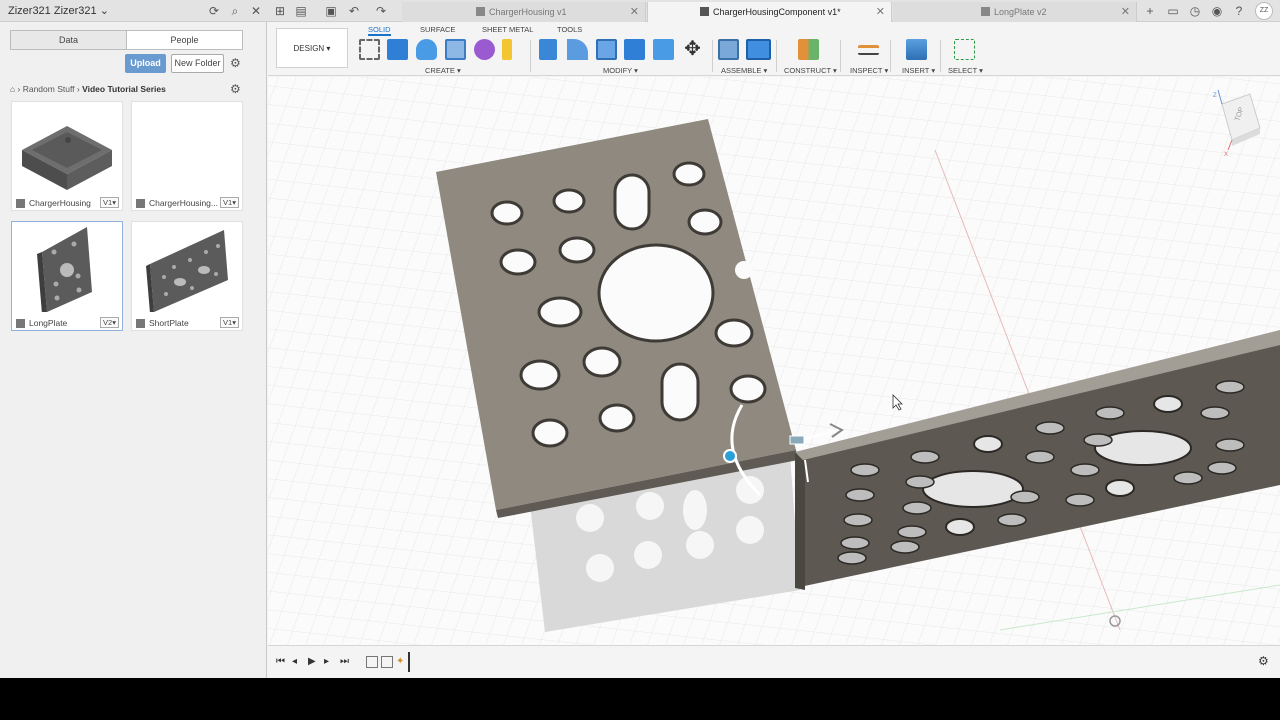 The width and height of the screenshot is (1280, 720). I want to click on step-forward-icon: ▸, so click(326, 661).